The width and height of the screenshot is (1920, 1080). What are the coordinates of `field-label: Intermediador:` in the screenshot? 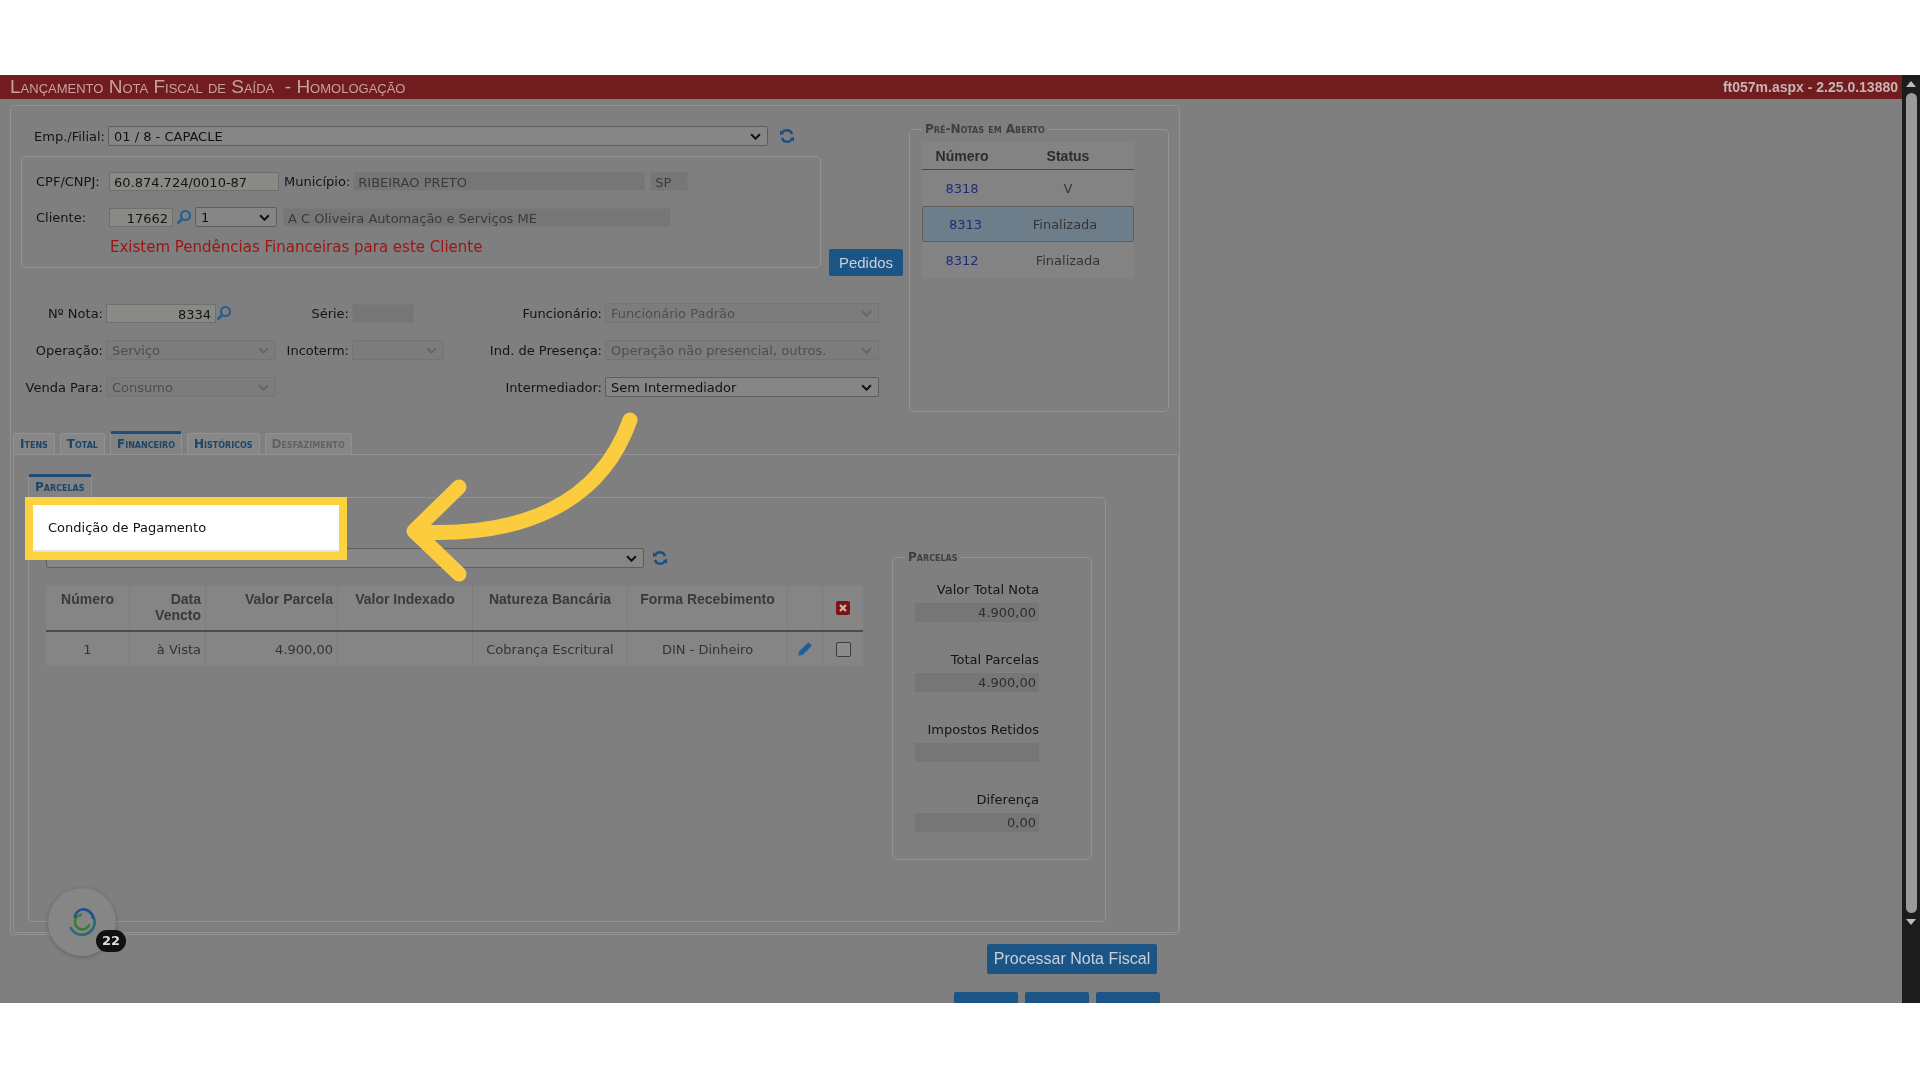 It's located at (553, 387).